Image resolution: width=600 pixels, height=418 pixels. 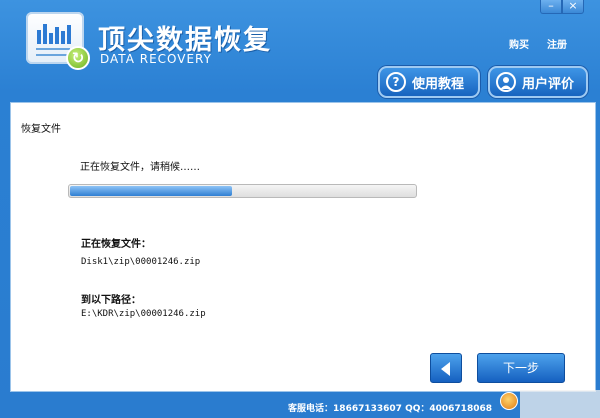 I want to click on close-button: ×, so click(x=573, y=7).